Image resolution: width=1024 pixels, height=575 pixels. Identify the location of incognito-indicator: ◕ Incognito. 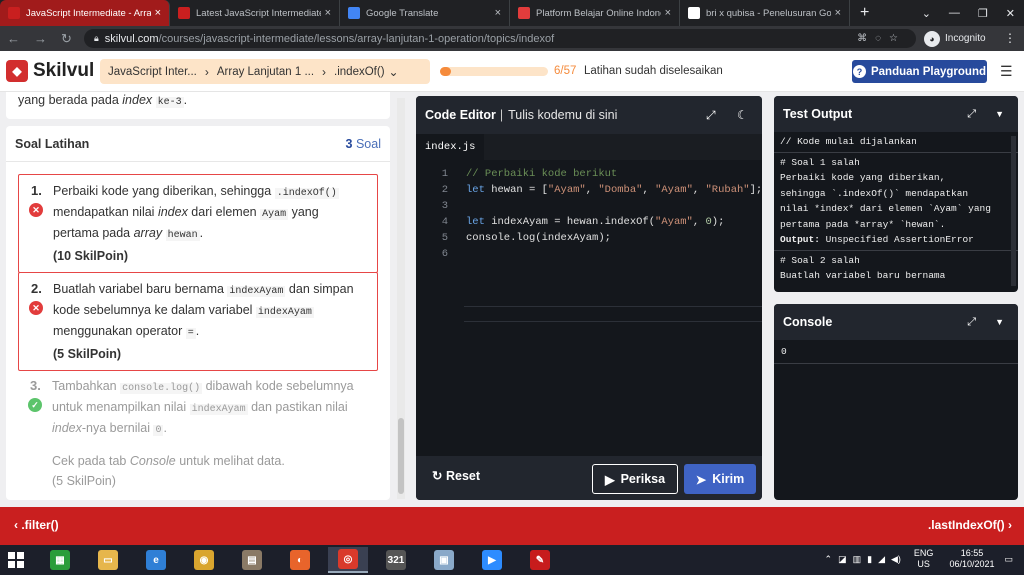
(955, 38).